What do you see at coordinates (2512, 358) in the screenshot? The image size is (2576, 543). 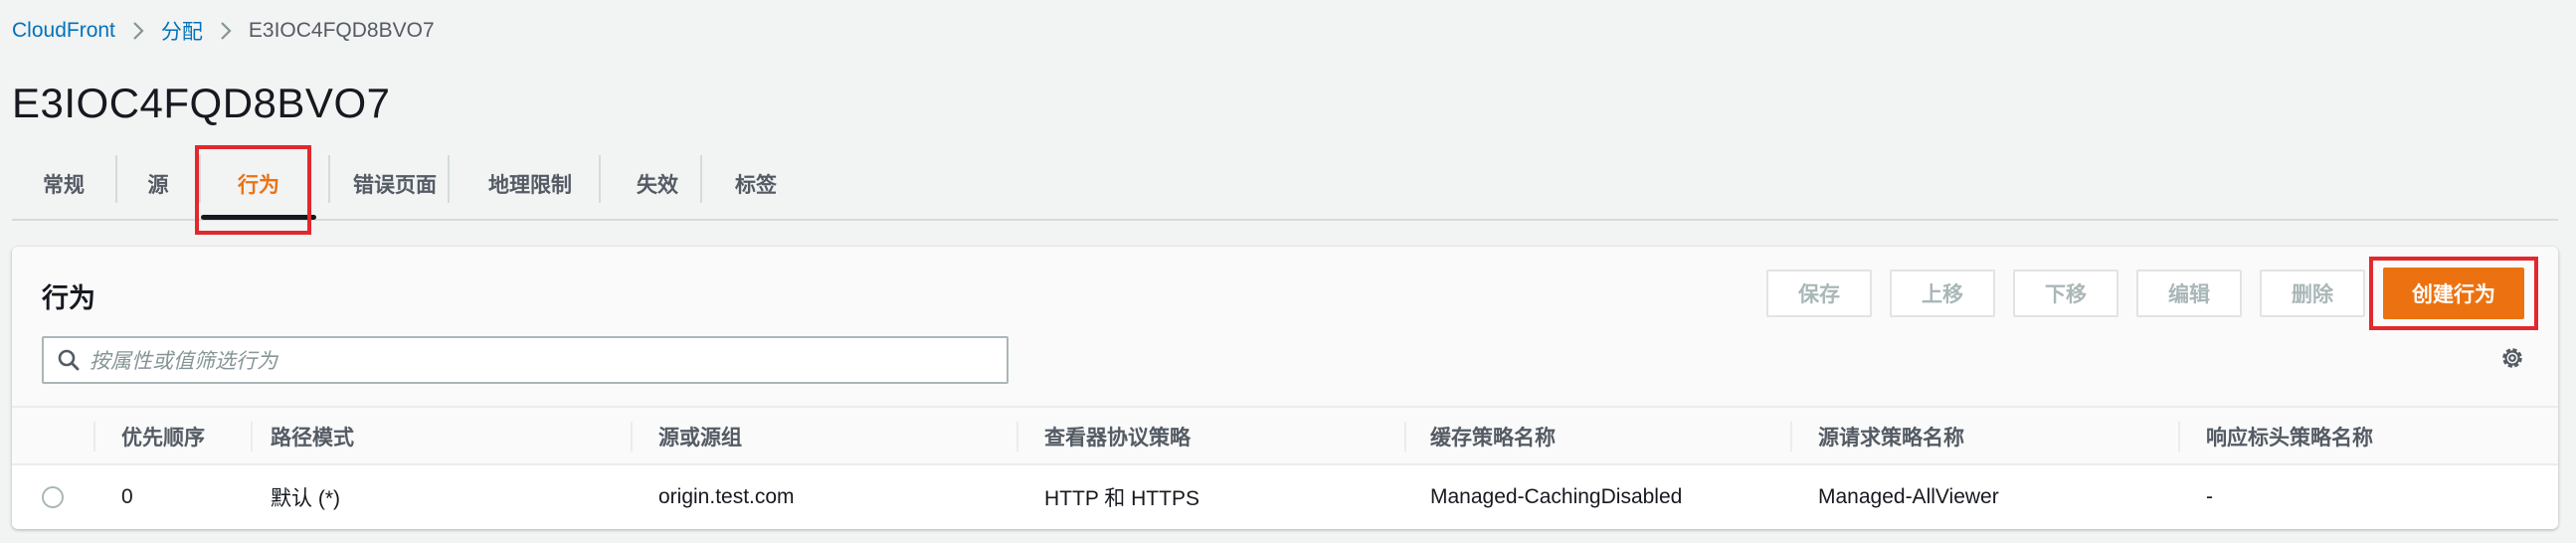 I see `gear-icon` at bounding box center [2512, 358].